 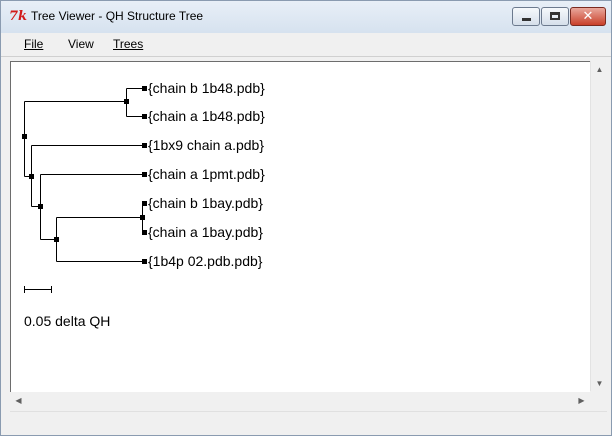 What do you see at coordinates (526, 19) in the screenshot?
I see `minimize-icon` at bounding box center [526, 19].